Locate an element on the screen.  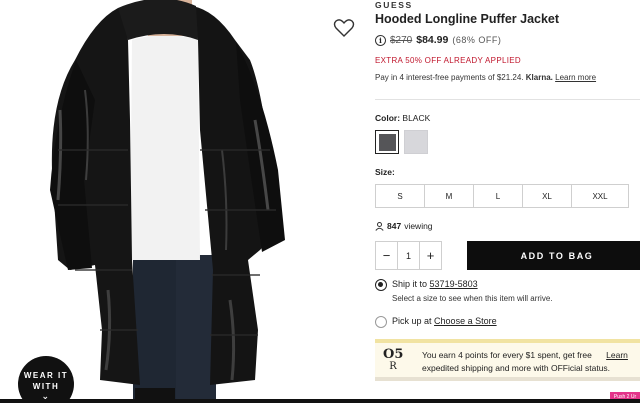
rewards-logo: O5 R is located at coordinates (393, 360).